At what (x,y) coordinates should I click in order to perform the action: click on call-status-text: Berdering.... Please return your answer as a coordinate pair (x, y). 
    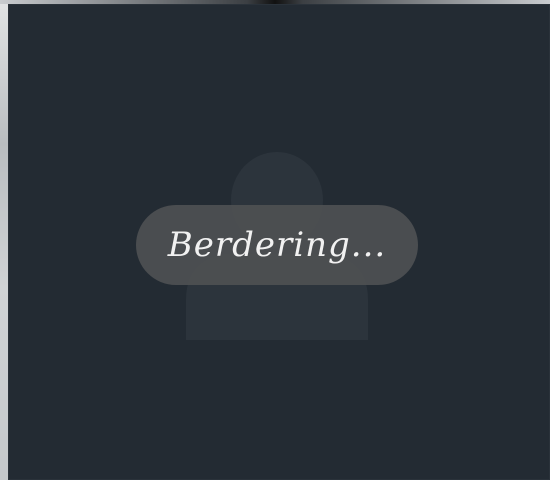
    Looking at the image, I should click on (277, 245).